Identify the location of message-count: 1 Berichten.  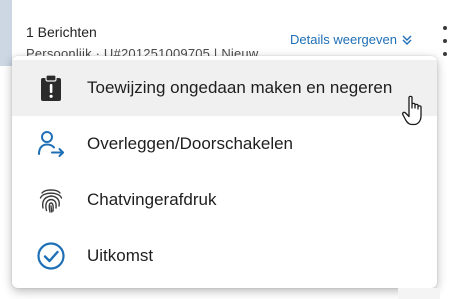
(61, 32).